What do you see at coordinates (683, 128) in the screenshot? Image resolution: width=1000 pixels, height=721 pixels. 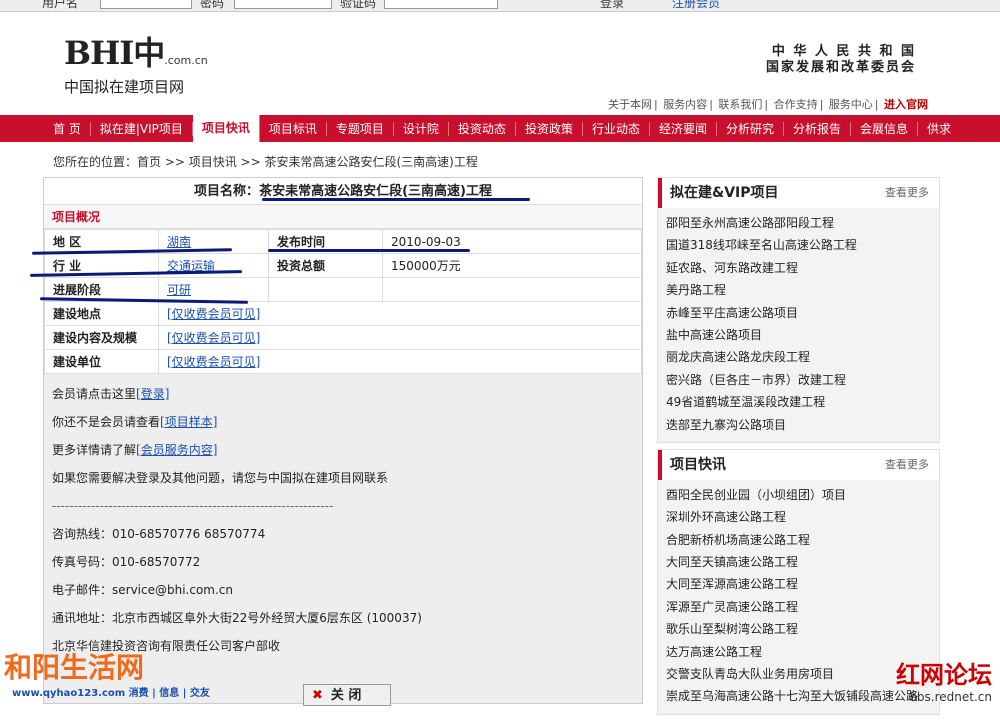 I see `nav-economy: 经济要闻` at bounding box center [683, 128].